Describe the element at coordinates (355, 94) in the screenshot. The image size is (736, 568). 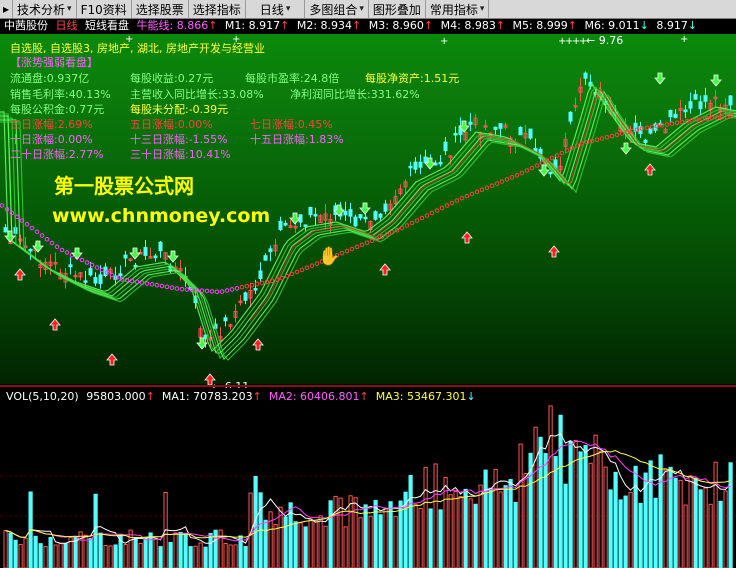
I see `profit-growth: 净利润同比增长:331.62%` at that location.